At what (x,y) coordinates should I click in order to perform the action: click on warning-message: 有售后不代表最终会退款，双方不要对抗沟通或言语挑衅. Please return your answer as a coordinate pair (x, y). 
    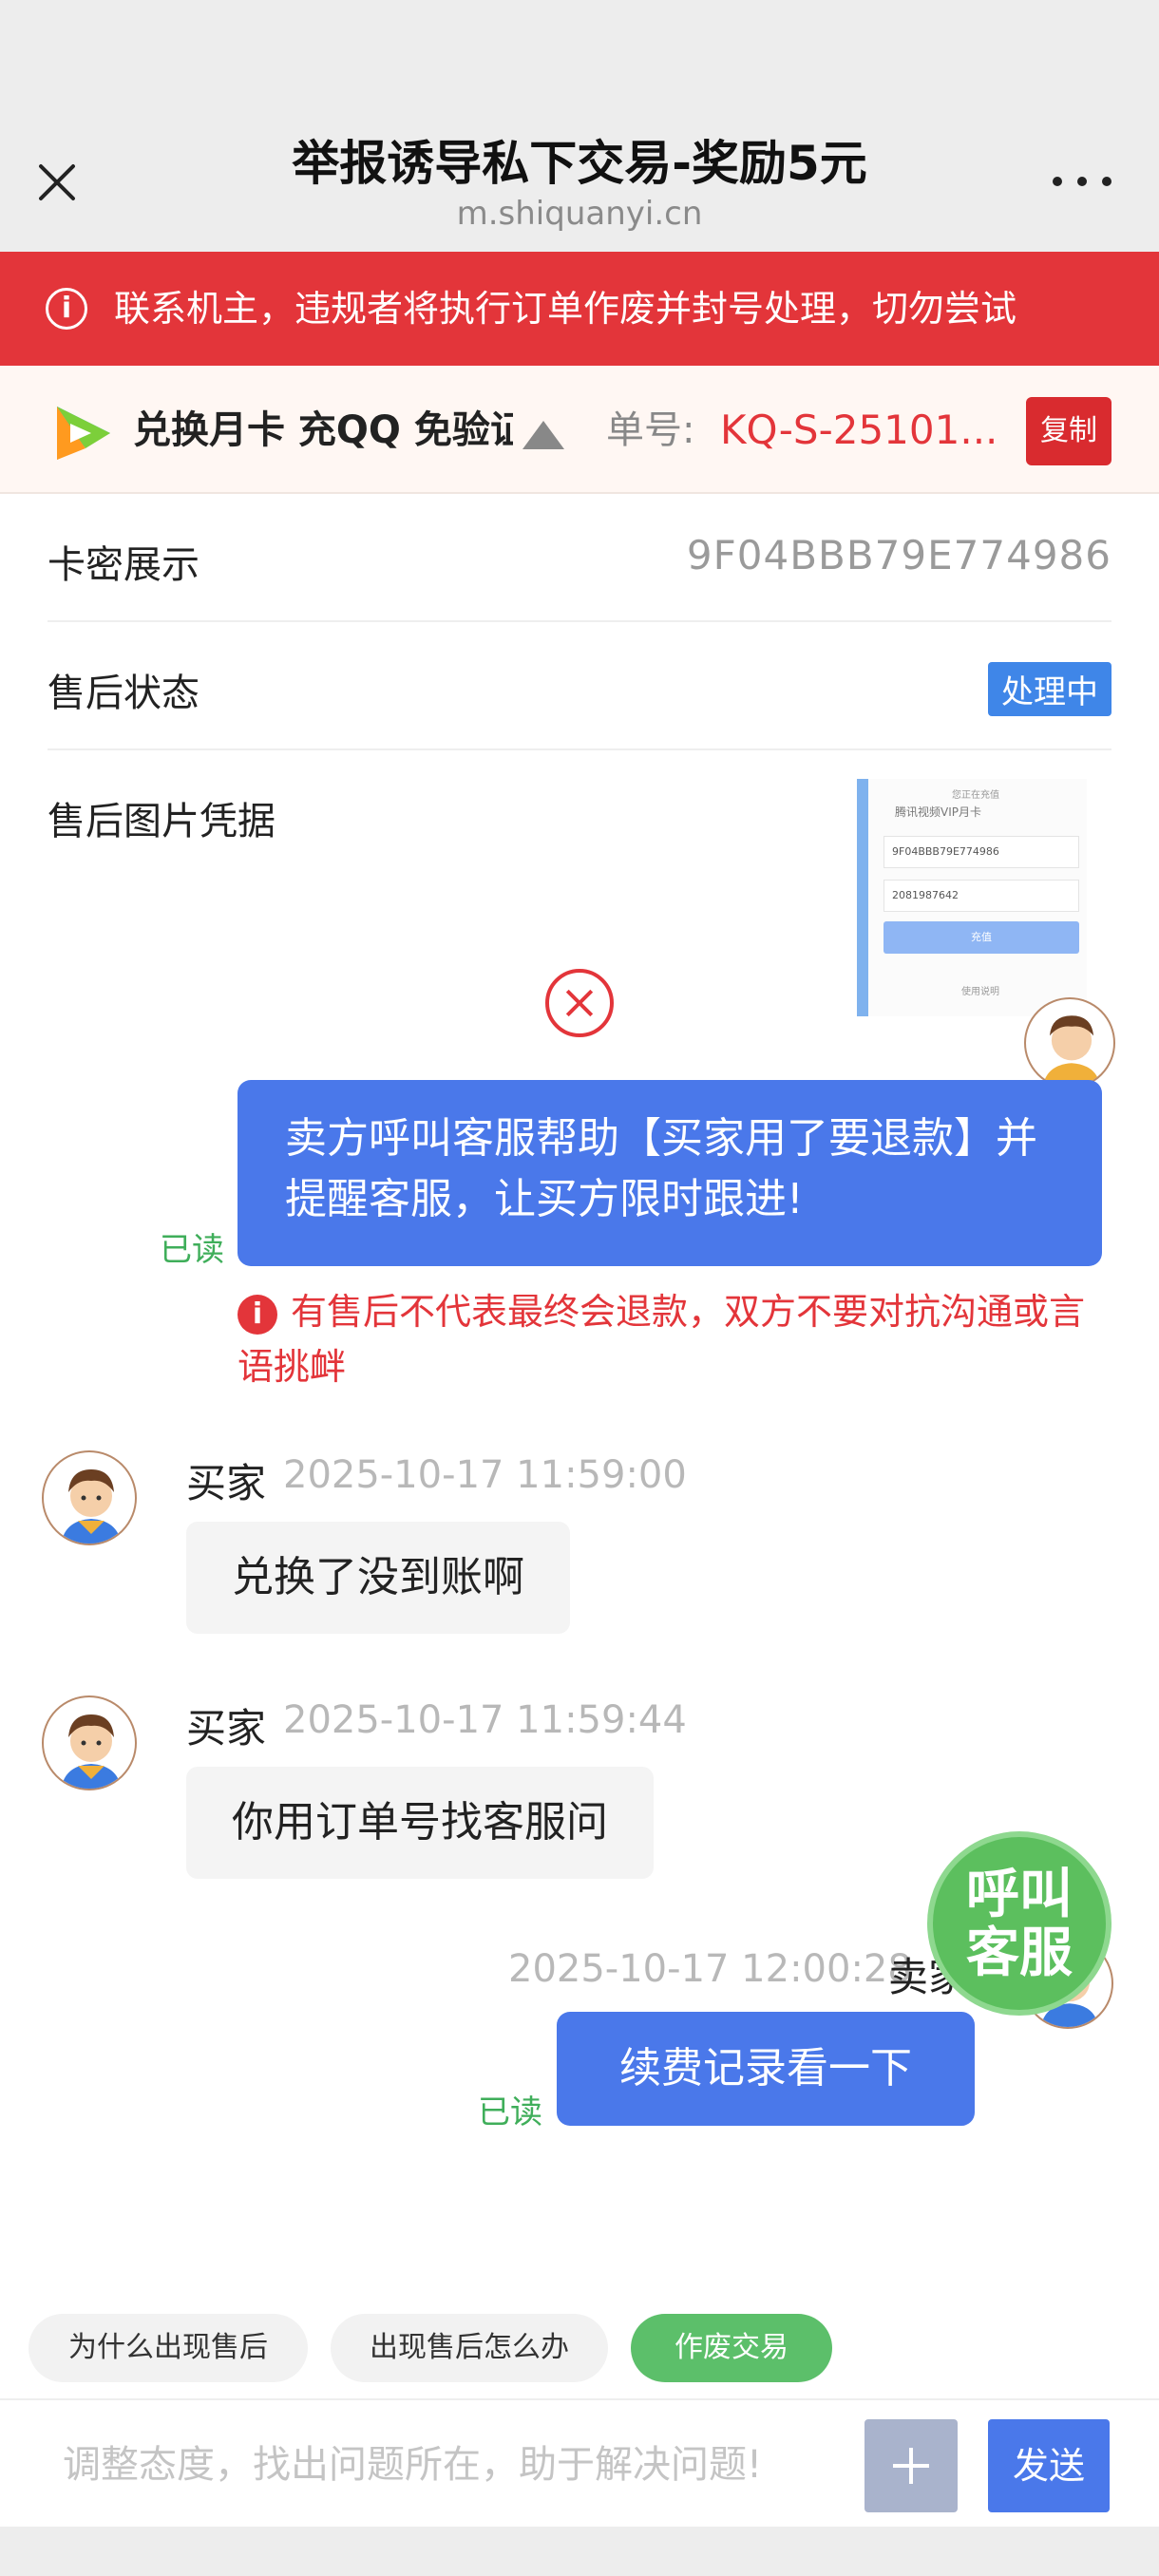
    Looking at the image, I should click on (662, 1339).